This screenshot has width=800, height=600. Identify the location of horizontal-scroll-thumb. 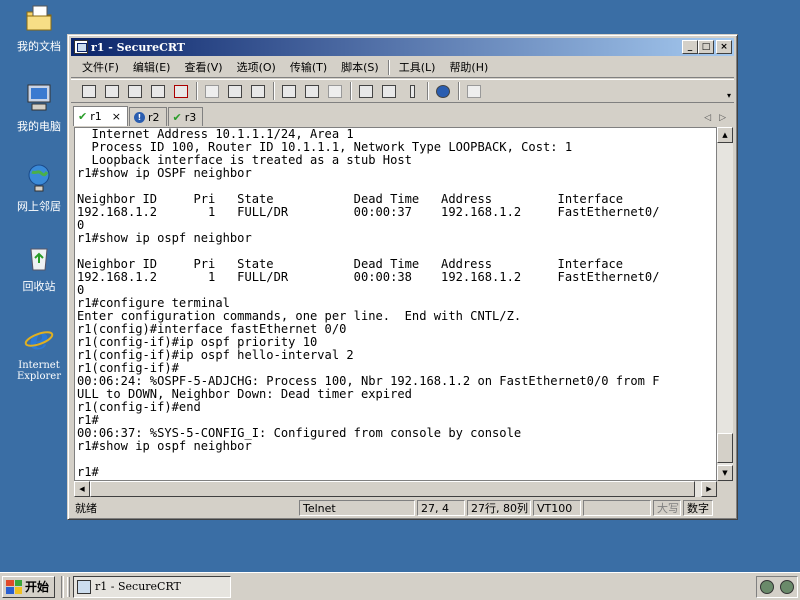
(392, 489).